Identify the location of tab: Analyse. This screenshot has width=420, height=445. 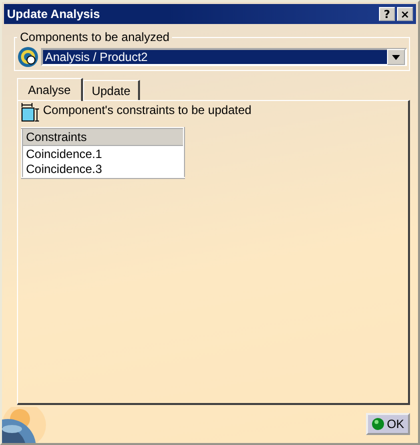
(50, 89).